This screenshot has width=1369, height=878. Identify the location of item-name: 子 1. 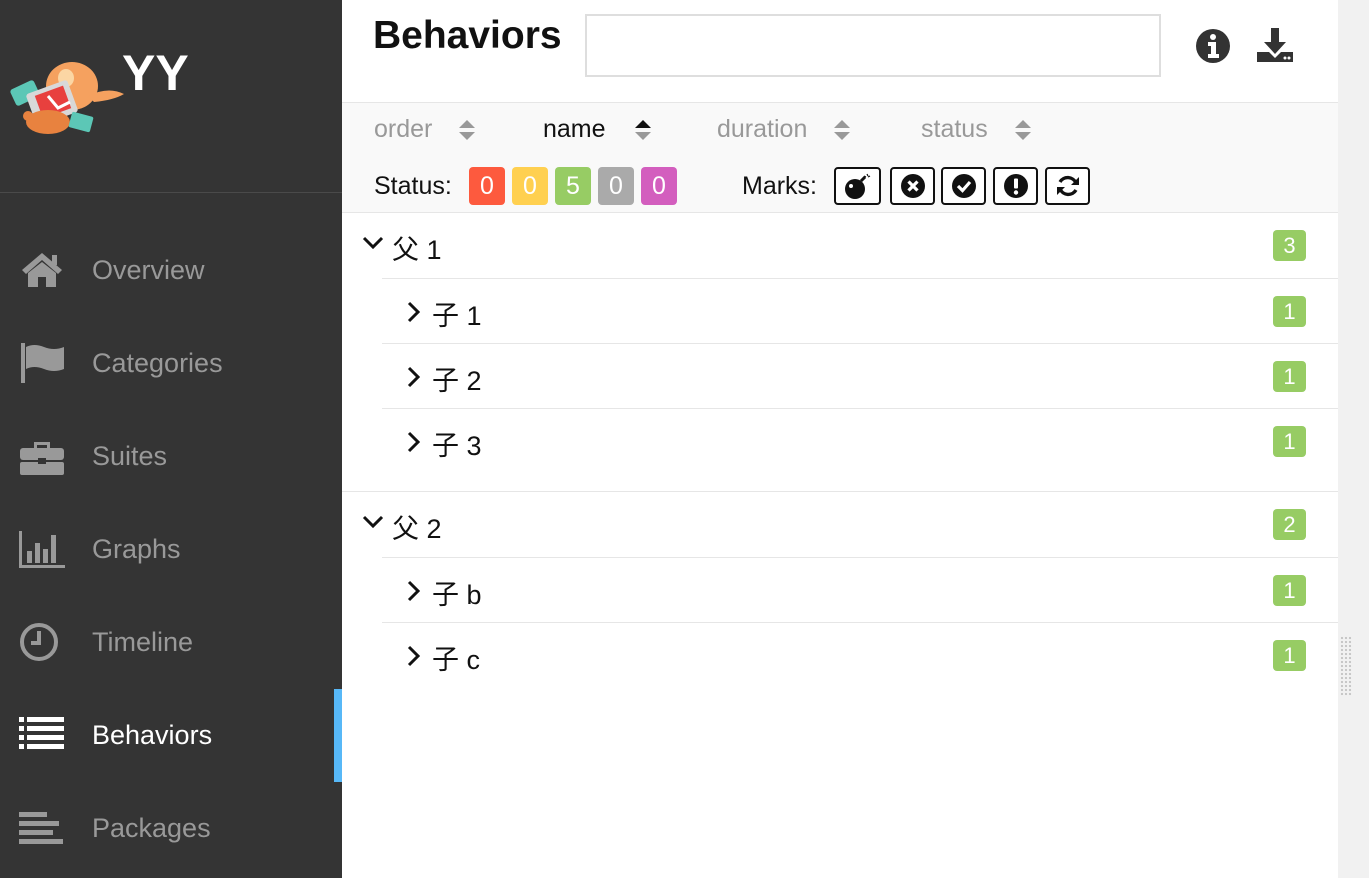
(457, 316).